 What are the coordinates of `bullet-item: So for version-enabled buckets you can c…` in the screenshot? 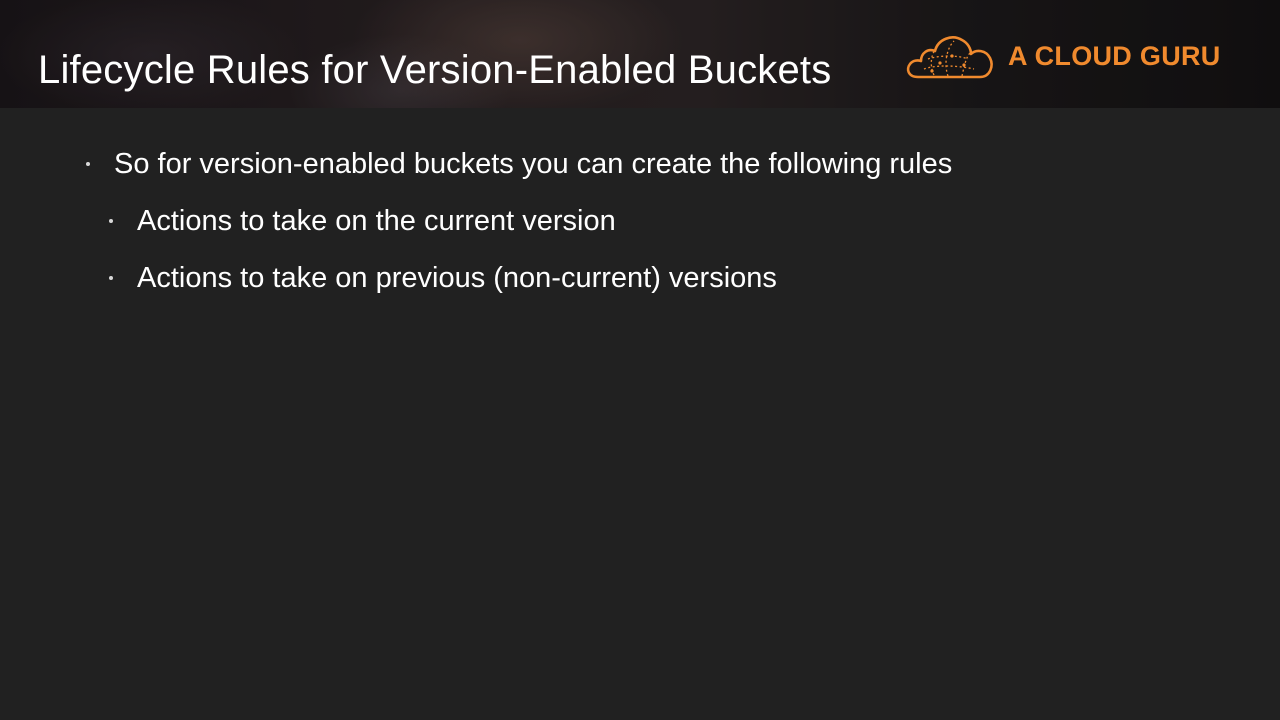 It's located at (519, 164).